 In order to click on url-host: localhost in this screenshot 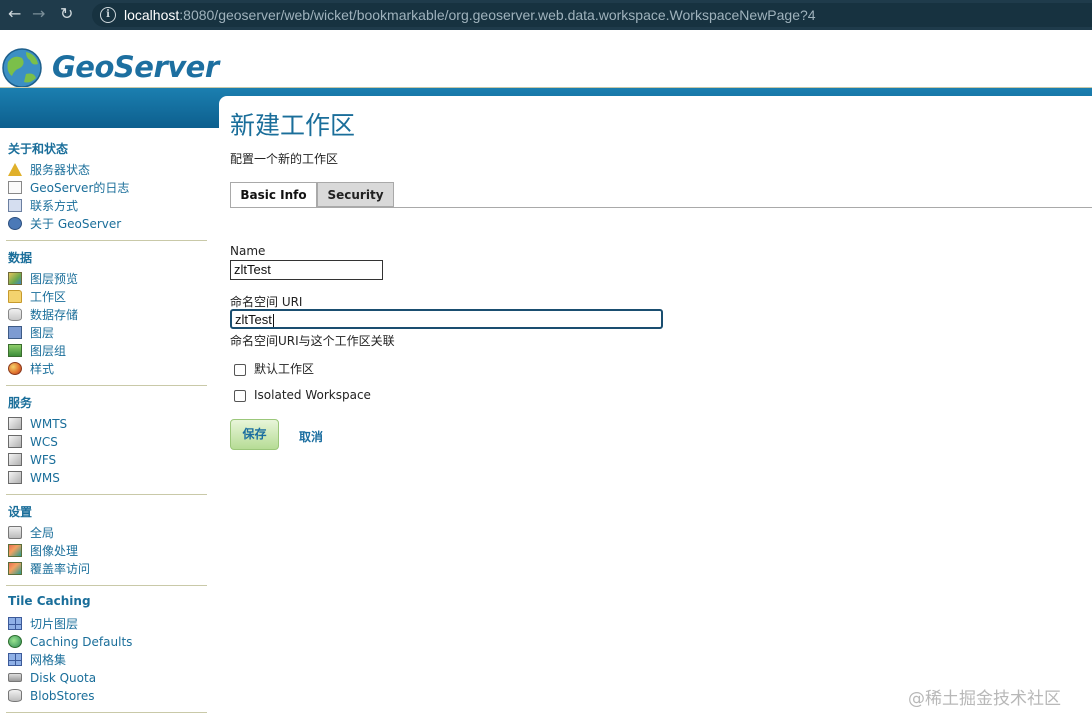, I will do `click(152, 15)`.